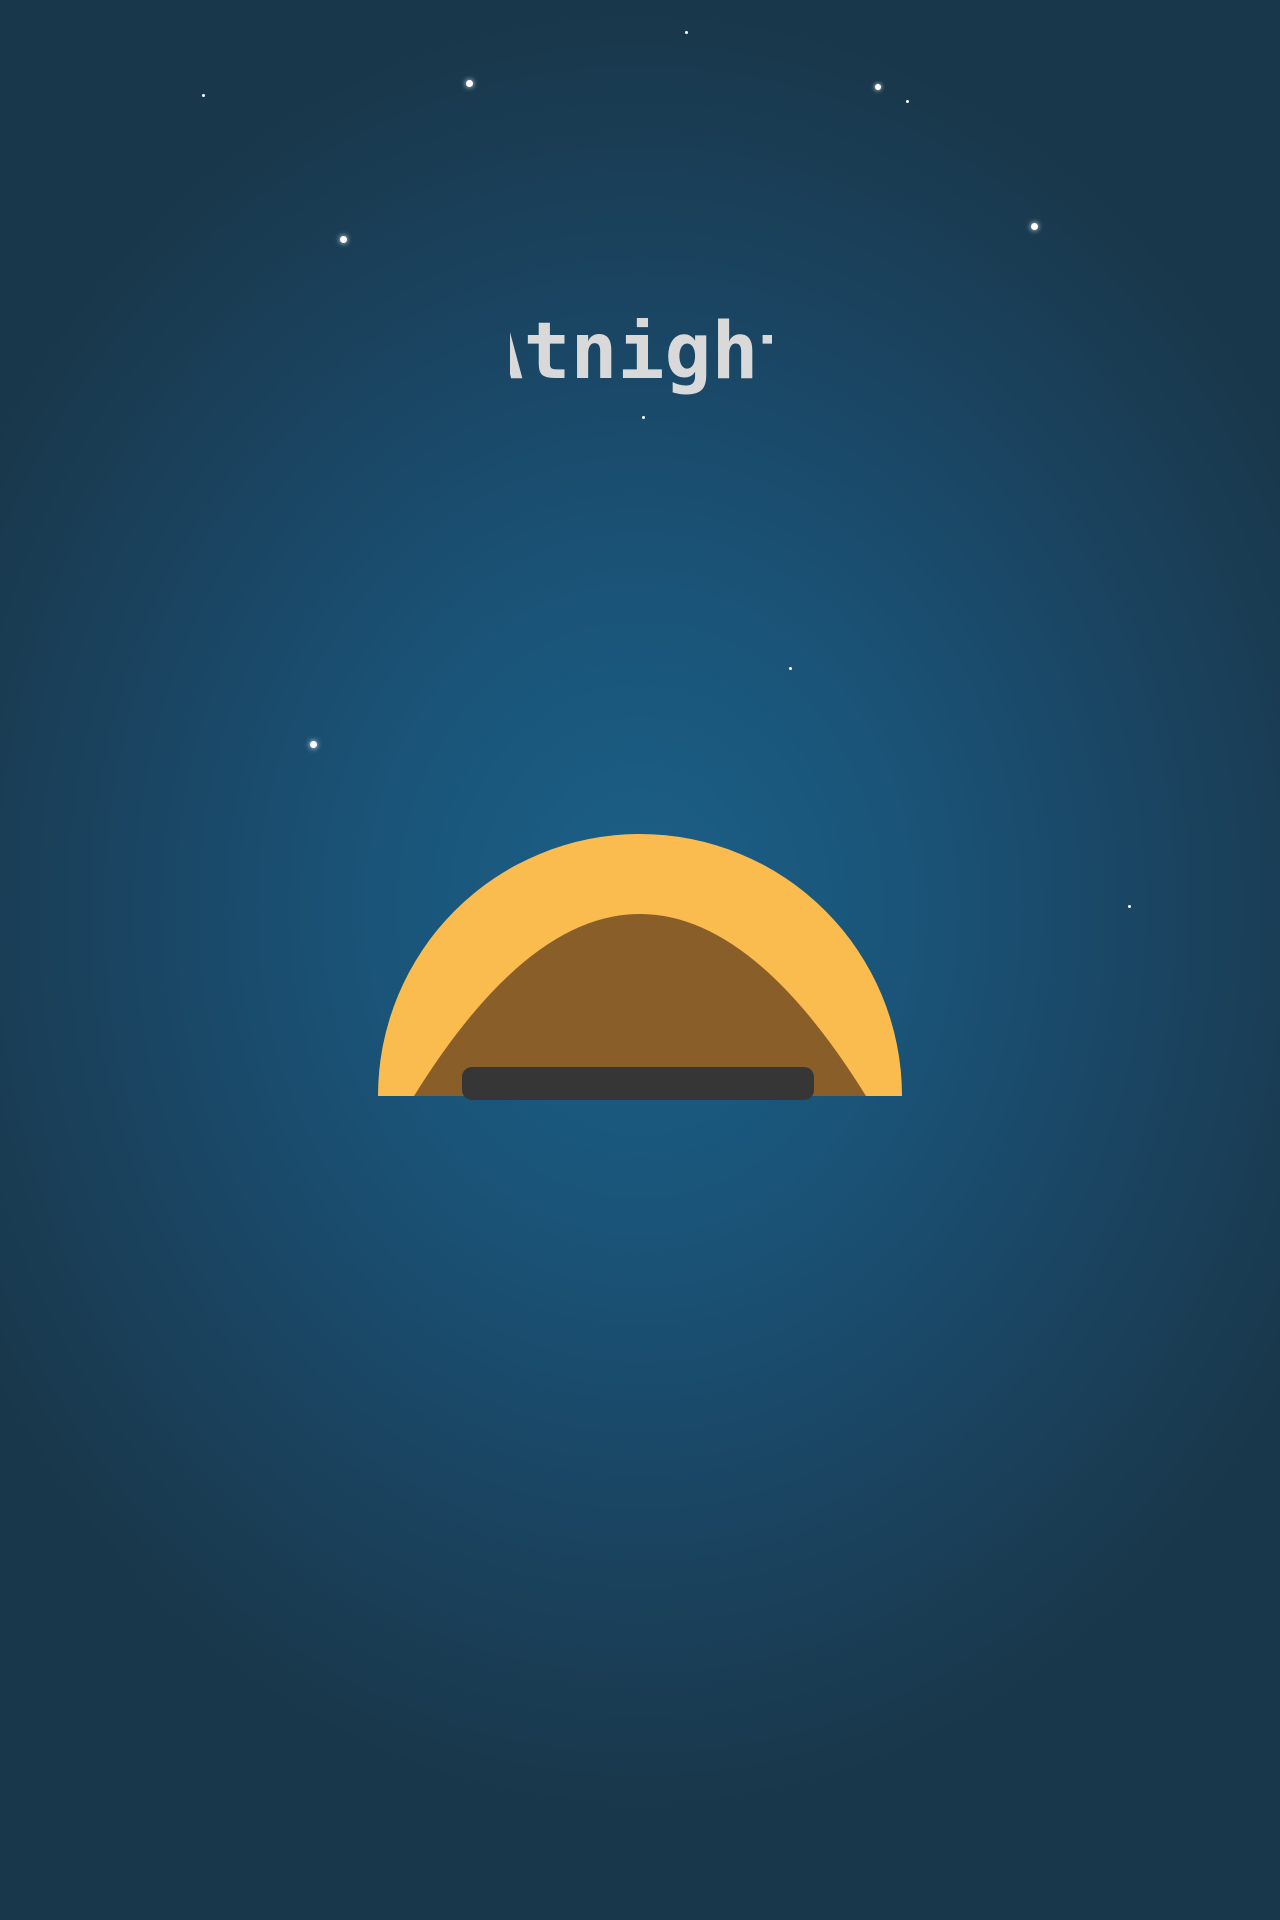 This screenshot has height=1920, width=1280. Describe the element at coordinates (640, 967) in the screenshot. I see `sunrise-hat-icon` at that location.